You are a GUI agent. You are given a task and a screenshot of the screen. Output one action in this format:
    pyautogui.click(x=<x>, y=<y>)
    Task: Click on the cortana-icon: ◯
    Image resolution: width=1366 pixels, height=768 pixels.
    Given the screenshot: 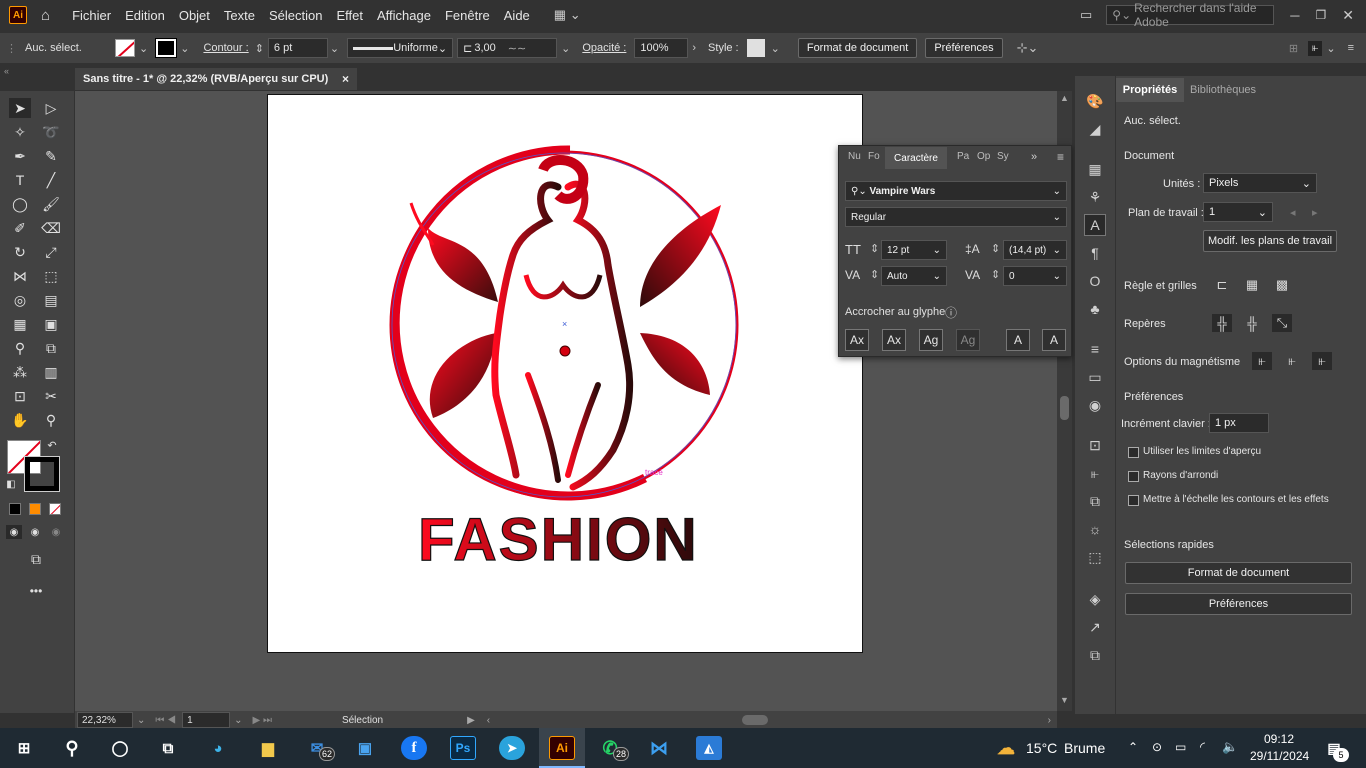 What is the action you would take?
    pyautogui.click(x=120, y=748)
    